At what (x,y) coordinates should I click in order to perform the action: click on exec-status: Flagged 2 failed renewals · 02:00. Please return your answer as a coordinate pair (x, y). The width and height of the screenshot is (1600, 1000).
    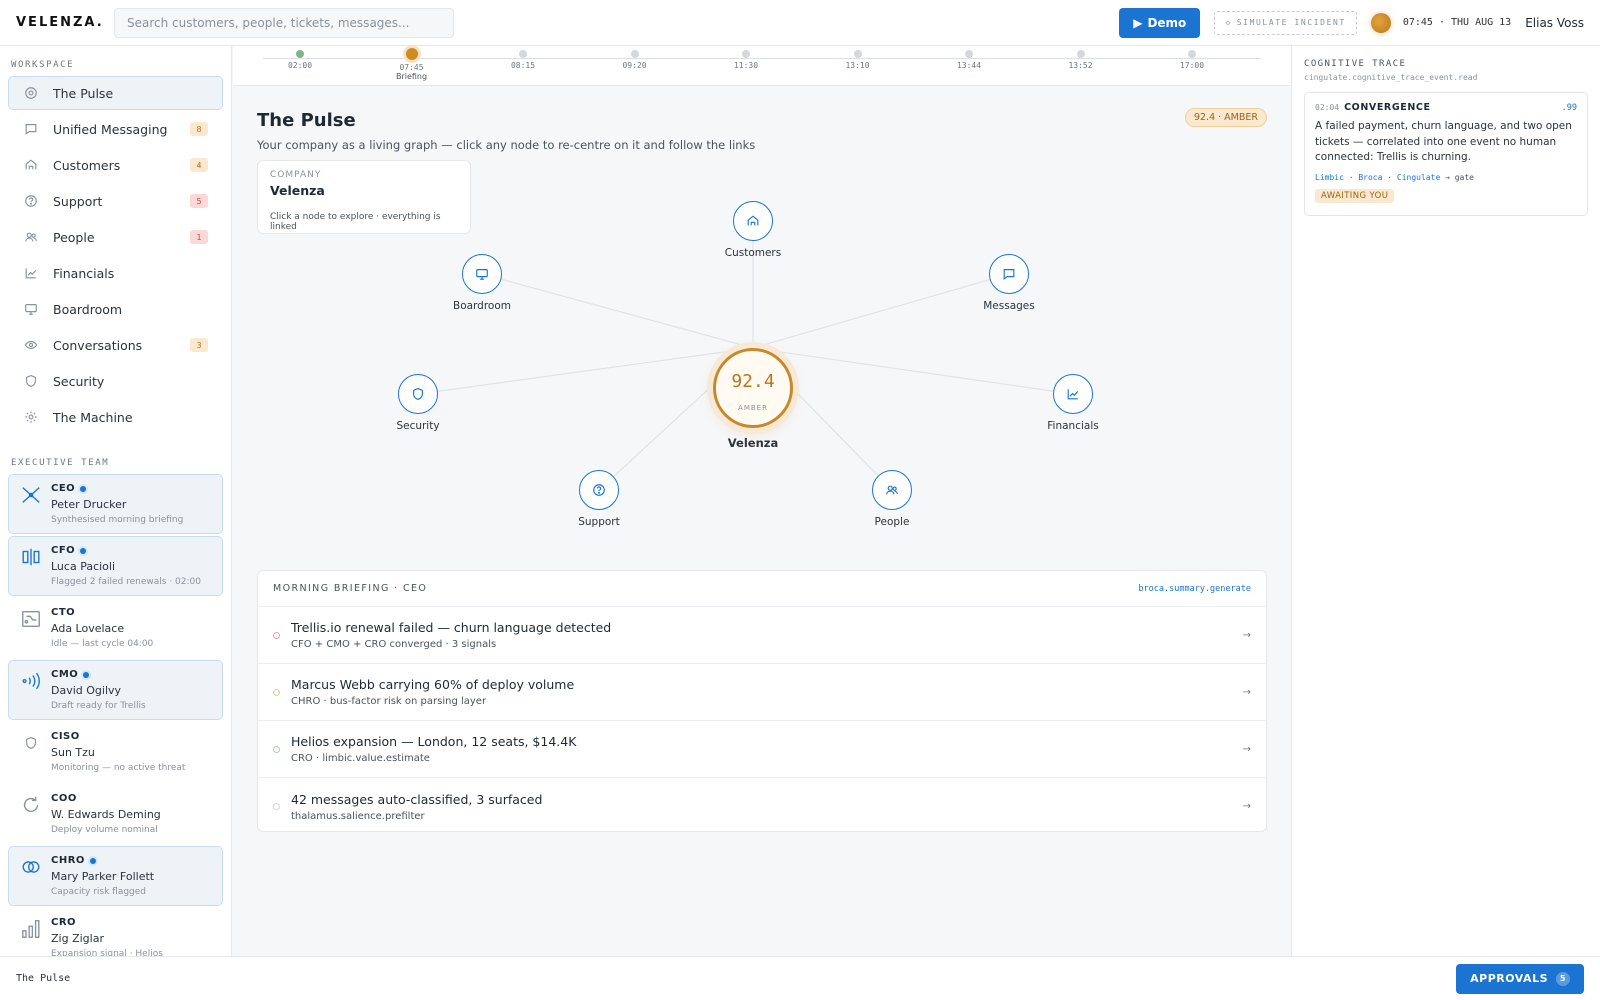
    Looking at the image, I should click on (126, 582).